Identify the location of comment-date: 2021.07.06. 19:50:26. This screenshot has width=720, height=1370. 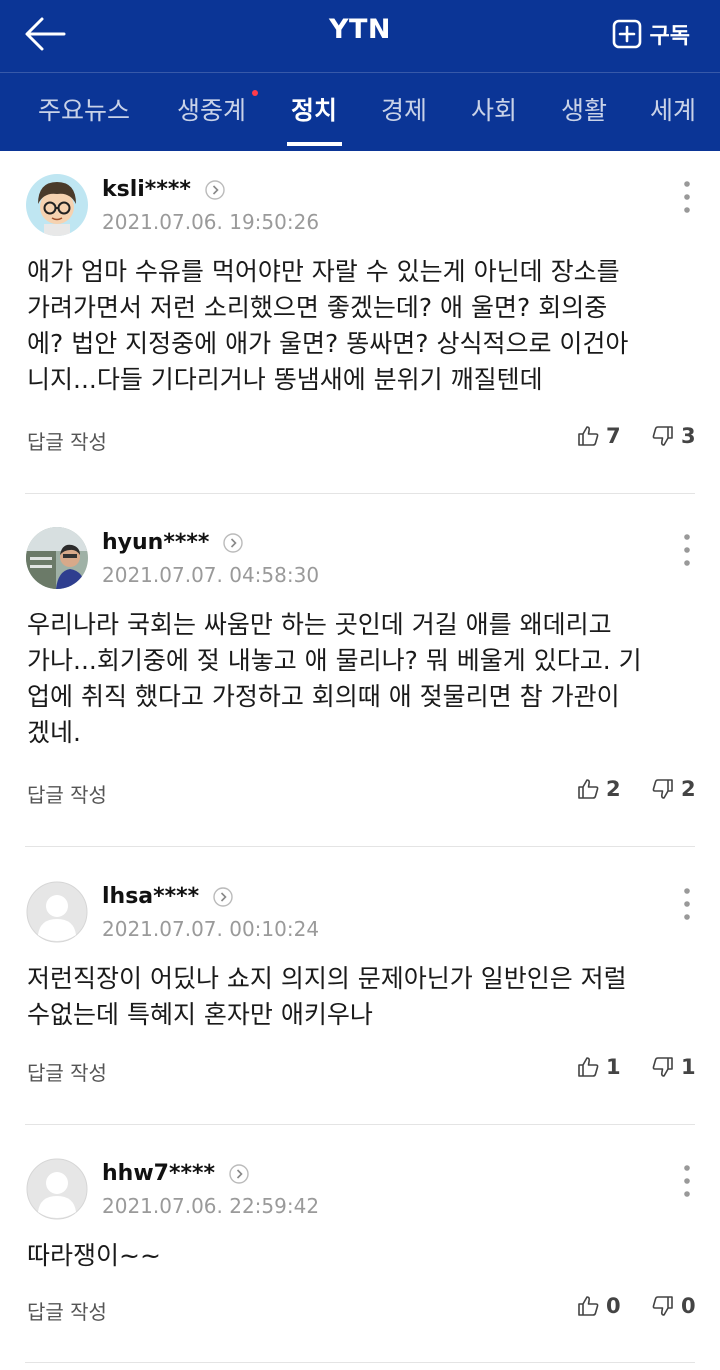
(211, 222).